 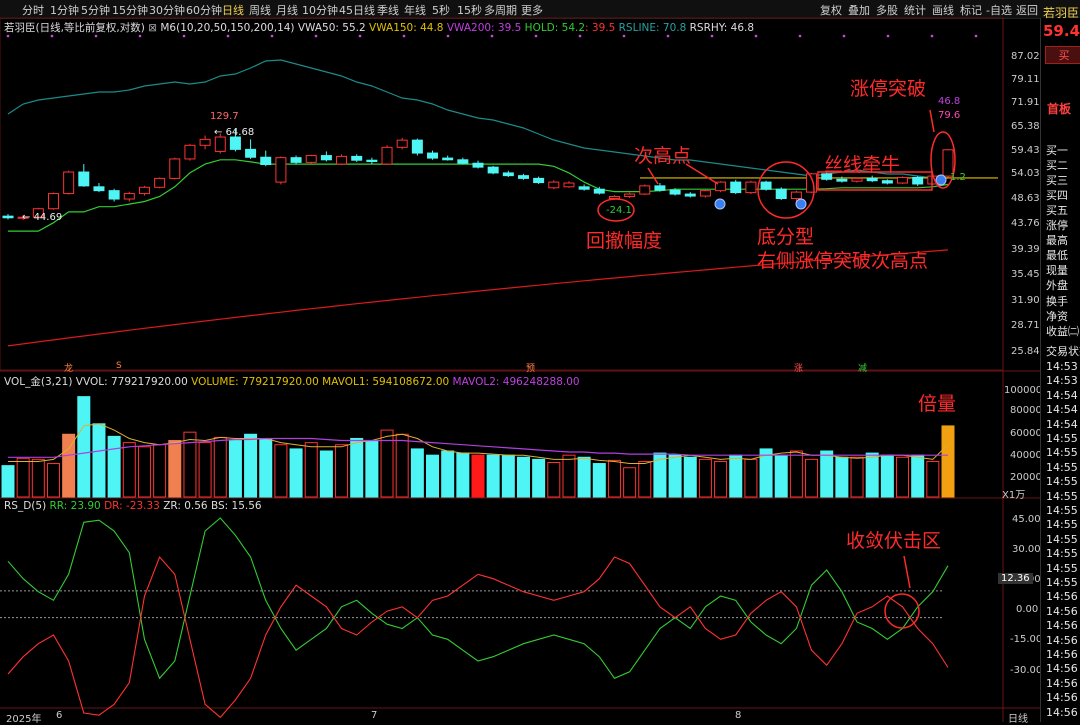 What do you see at coordinates (1025, 56) in the screenshot?
I see `price-tick: 87.02` at bounding box center [1025, 56].